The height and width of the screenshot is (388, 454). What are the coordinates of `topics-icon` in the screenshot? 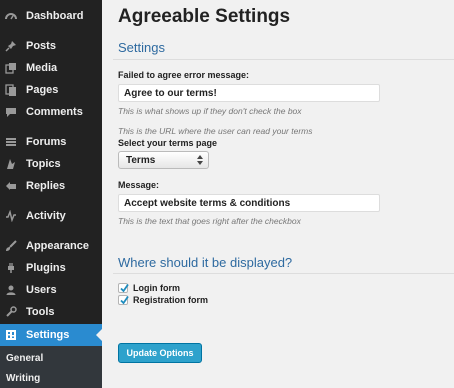 It's located at (11, 164).